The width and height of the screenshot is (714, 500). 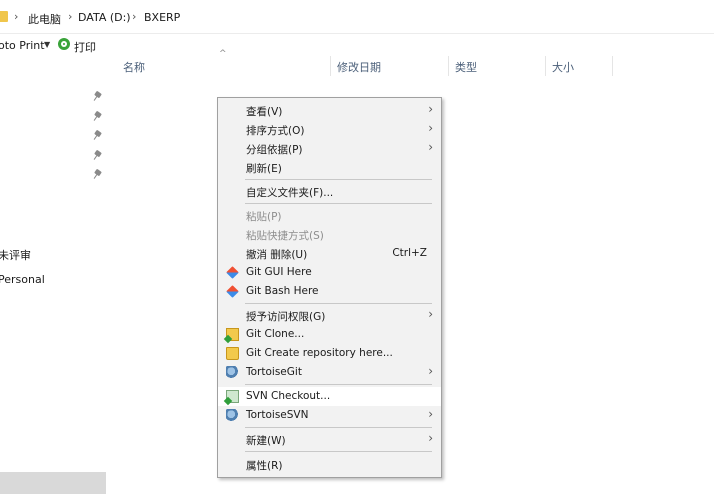 I want to click on menu-item-sort-by: 排序方式(O) ›, so click(x=329, y=129).